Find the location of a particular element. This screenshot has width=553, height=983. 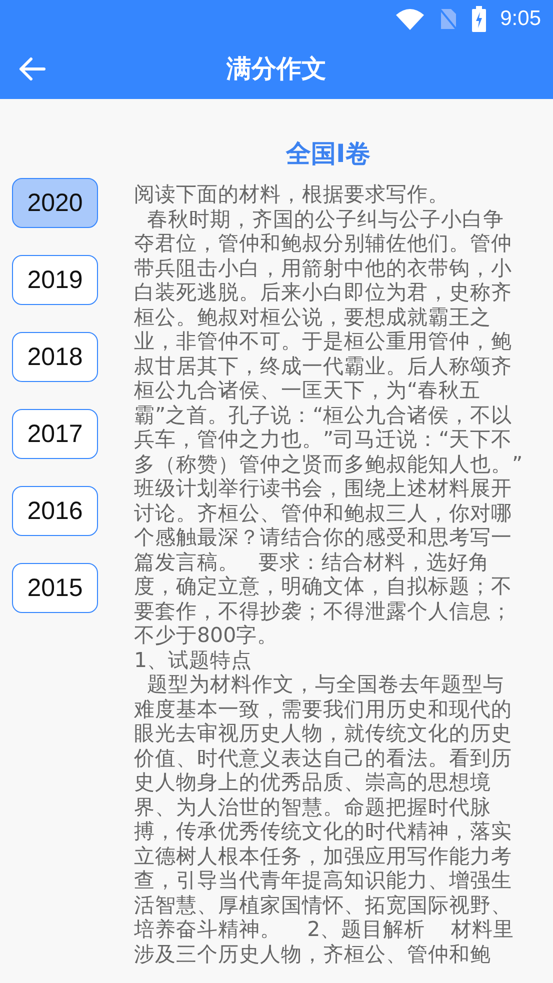

article-text-line: 阅读下面的材料，根据要求写作。 is located at coordinates (291, 194).